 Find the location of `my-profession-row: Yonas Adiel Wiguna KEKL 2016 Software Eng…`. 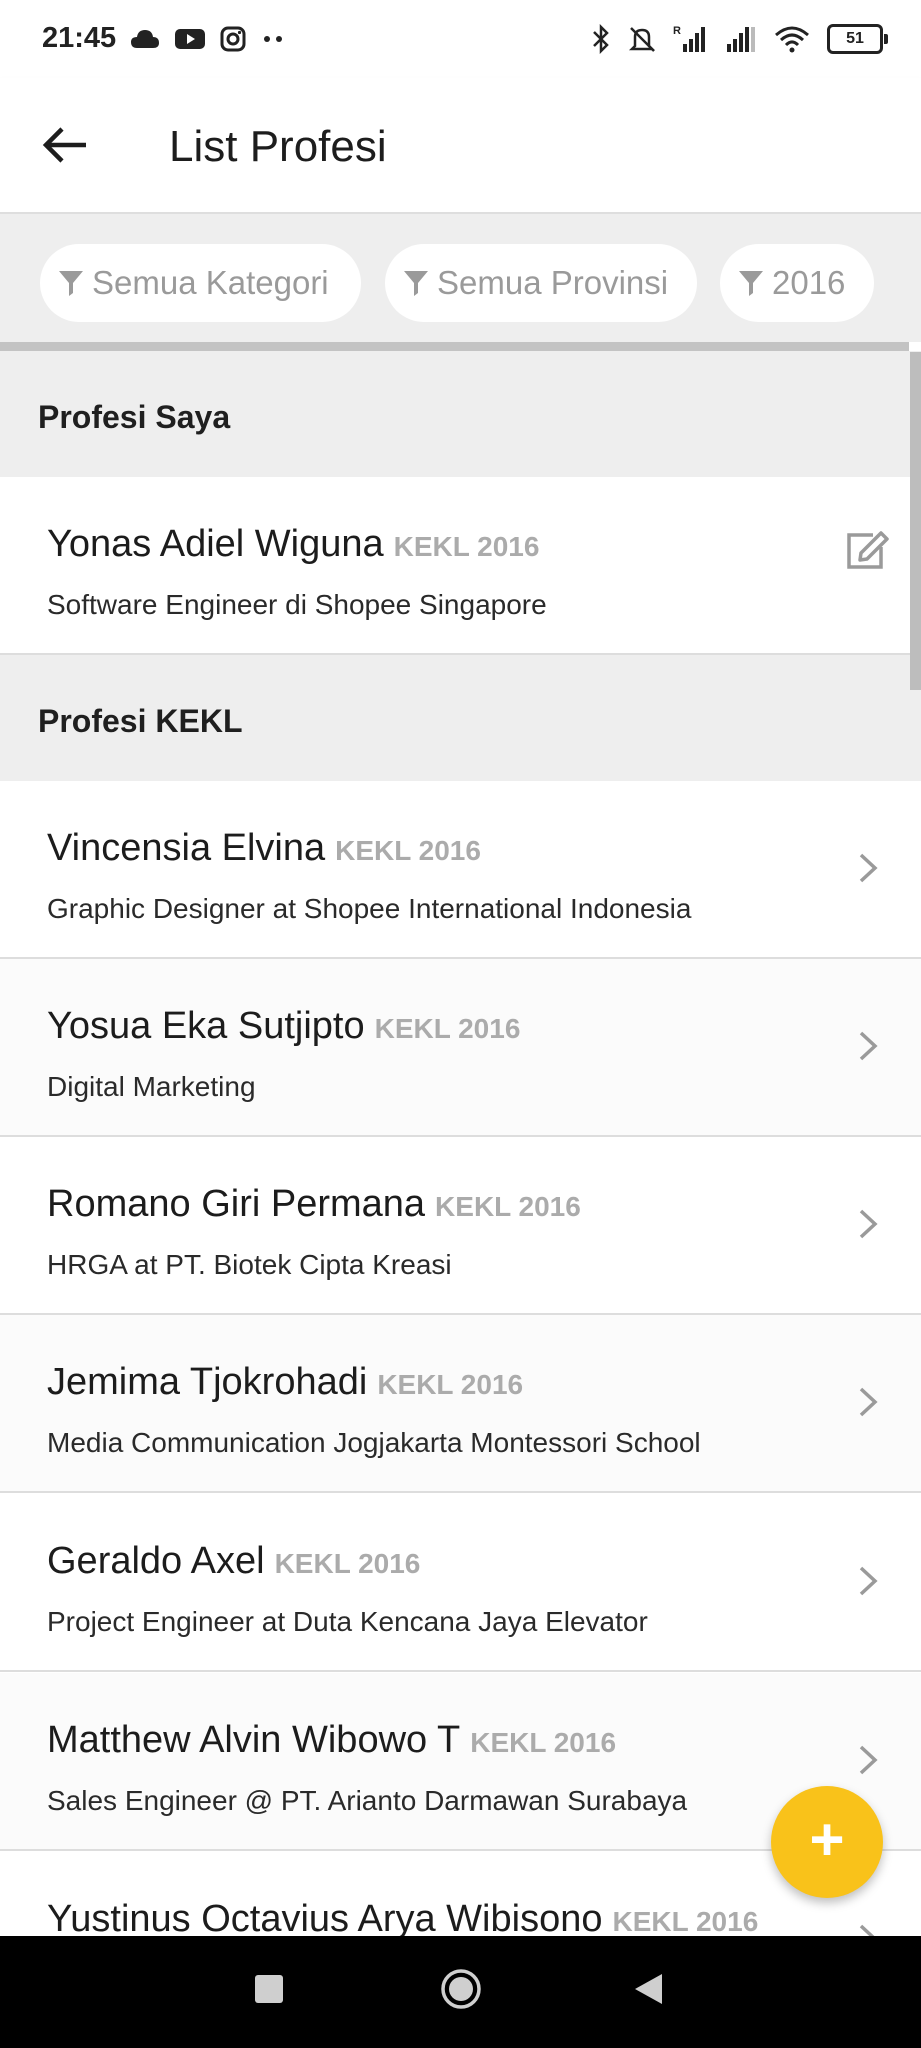

my-profession-row: Yonas Adiel Wiguna KEKL 2016 Software Eng… is located at coordinates (460, 566).